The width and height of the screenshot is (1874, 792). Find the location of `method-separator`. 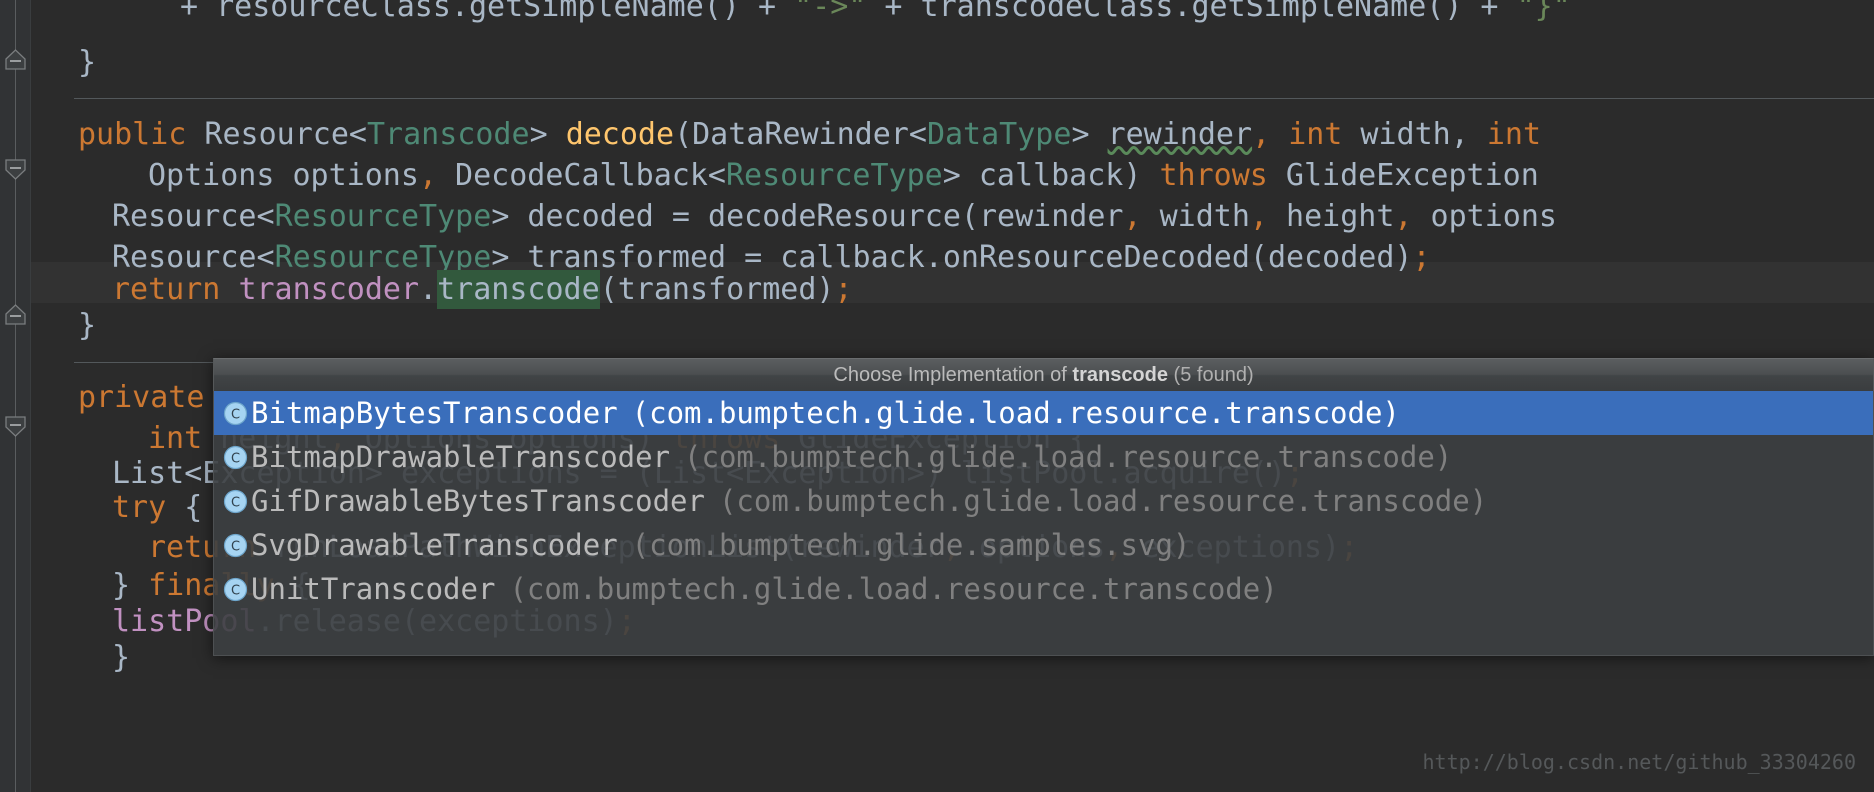

method-separator is located at coordinates (974, 98).